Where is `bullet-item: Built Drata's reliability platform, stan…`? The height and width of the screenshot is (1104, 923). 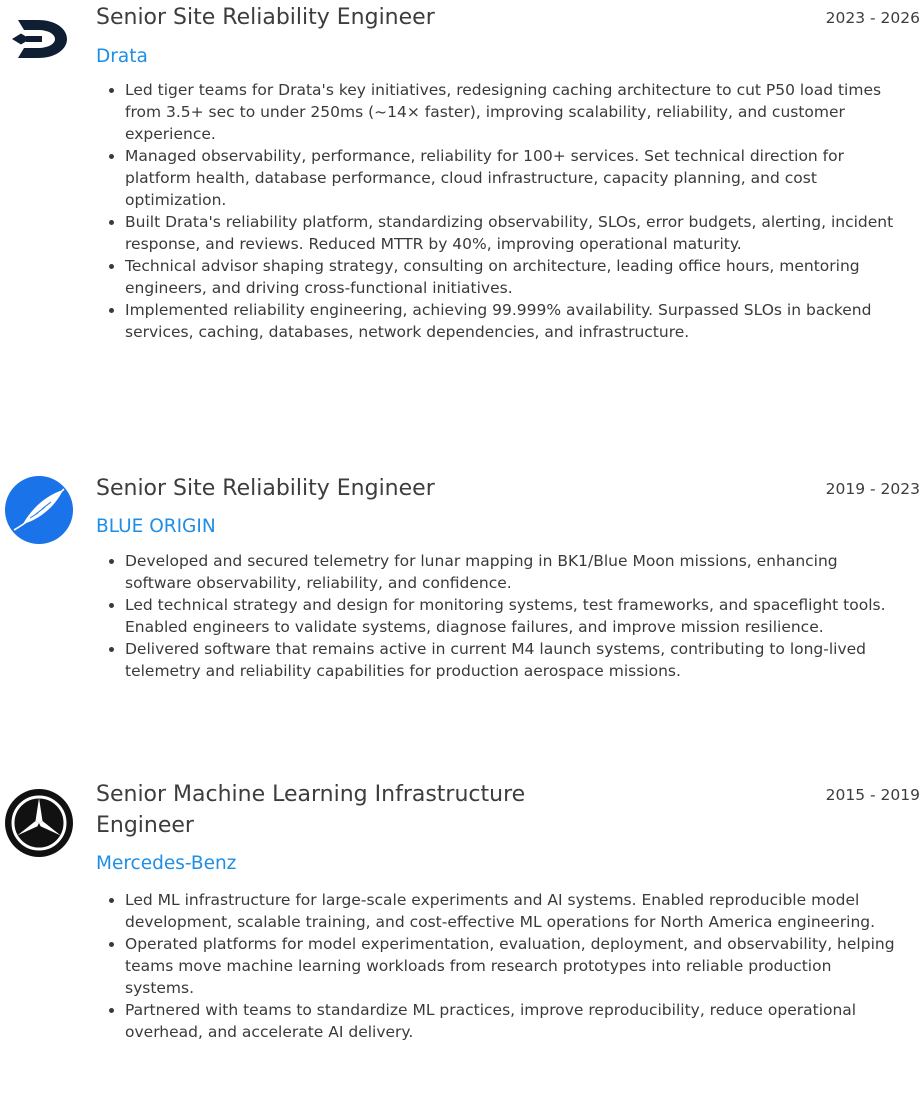 bullet-item: Built Drata's reliability platform, stan… is located at coordinates (504, 233).